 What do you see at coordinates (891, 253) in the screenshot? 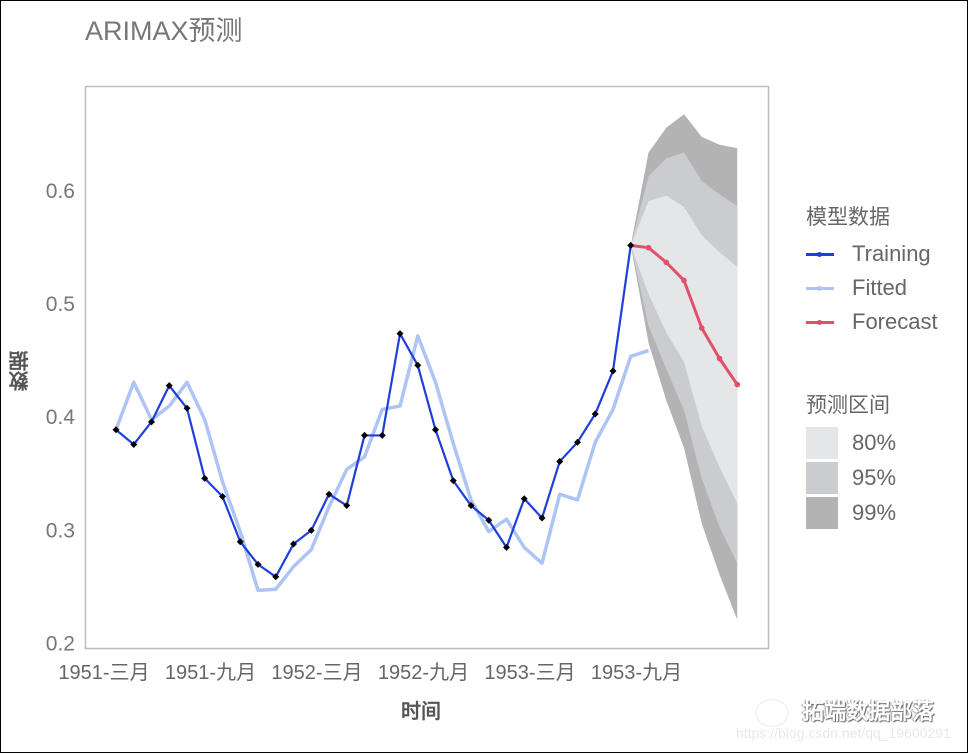
I see `legend-label: Training` at bounding box center [891, 253].